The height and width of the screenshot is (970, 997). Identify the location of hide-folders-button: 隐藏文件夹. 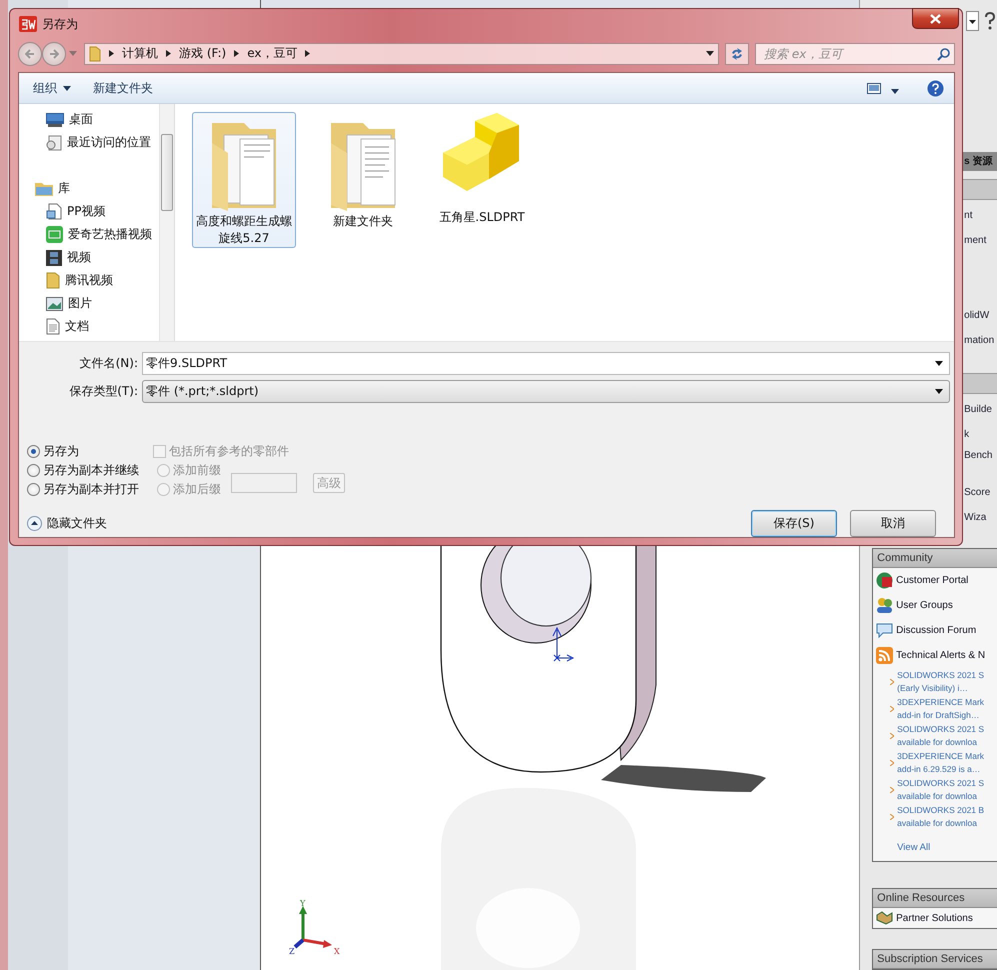
(67, 523).